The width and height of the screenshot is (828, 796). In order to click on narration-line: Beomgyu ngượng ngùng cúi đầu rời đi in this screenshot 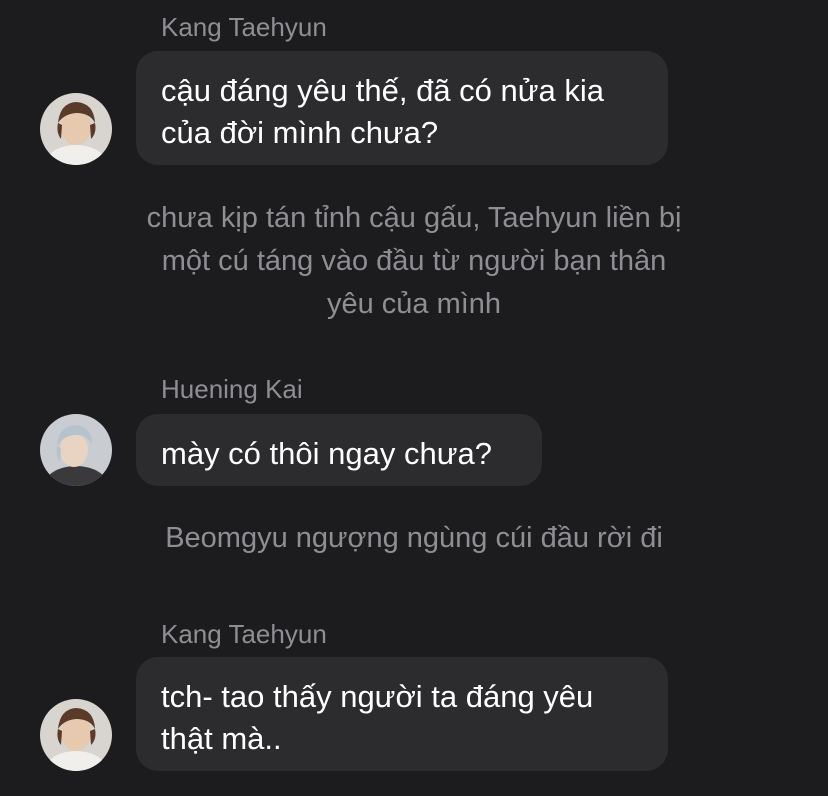, I will do `click(414, 538)`.